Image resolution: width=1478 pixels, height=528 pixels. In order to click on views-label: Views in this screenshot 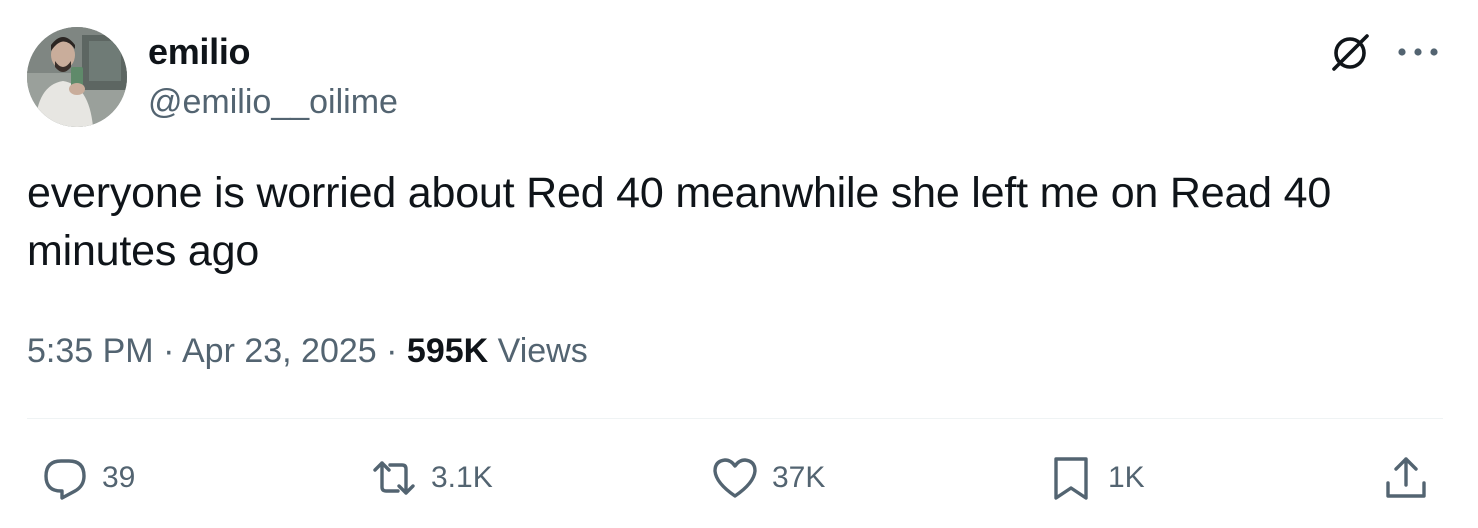, I will do `click(543, 351)`.